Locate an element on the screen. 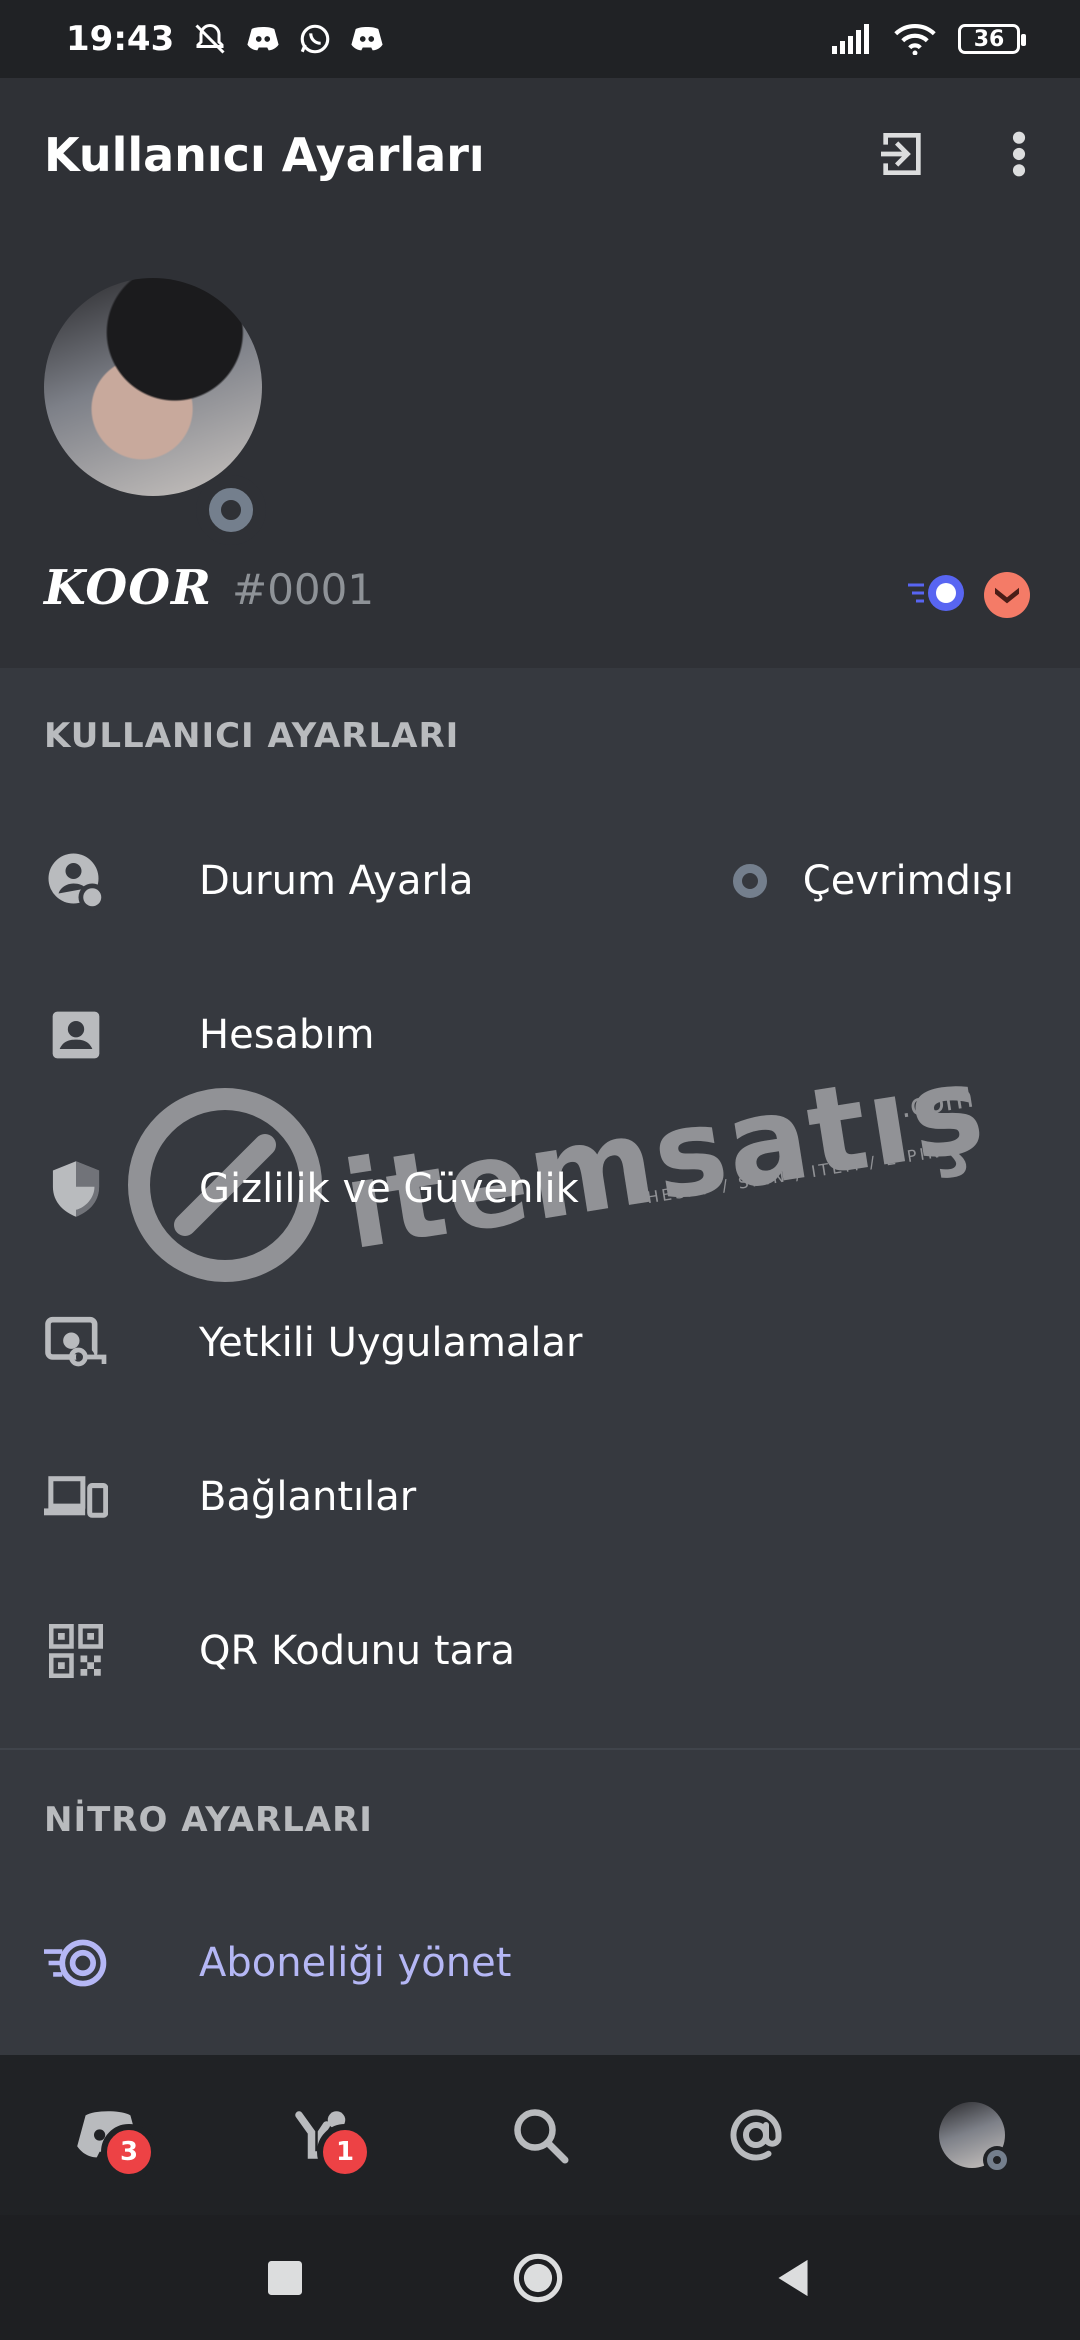  section-label-user-settings: KULLANICI AYARLARI is located at coordinates (252, 736).